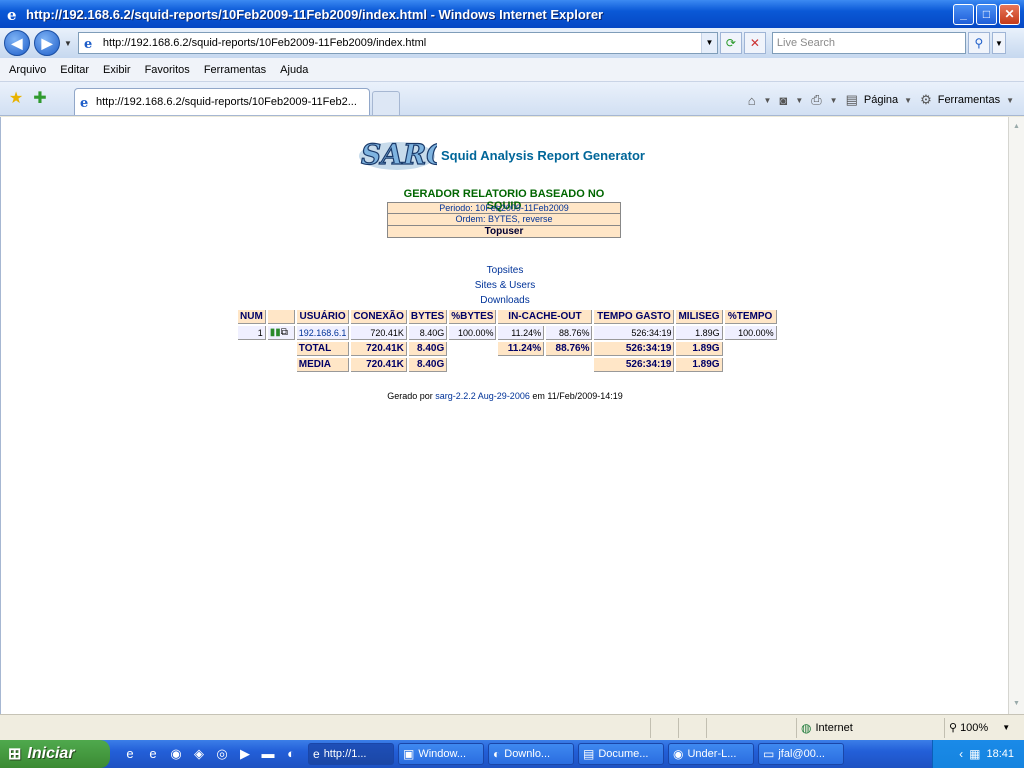  I want to click on feeds-dropdown-icon: ▼, so click(799, 100).